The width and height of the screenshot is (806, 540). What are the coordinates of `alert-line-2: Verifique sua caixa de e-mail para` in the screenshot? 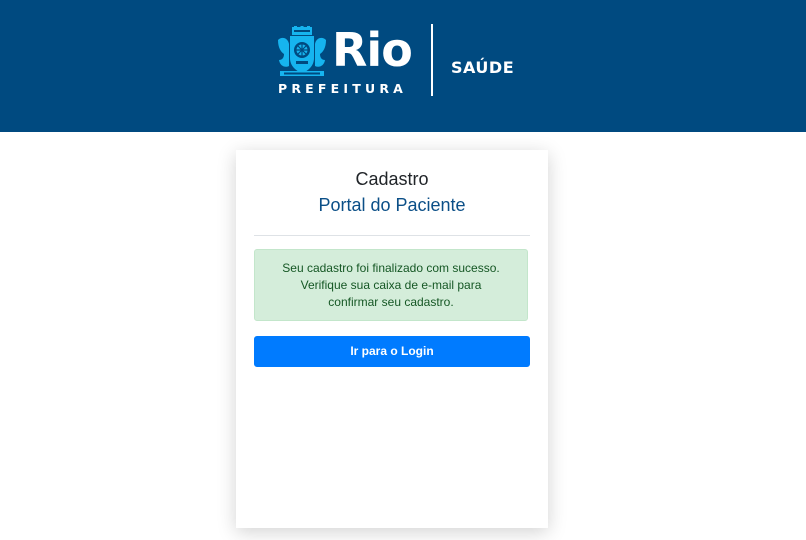 It's located at (391, 285).